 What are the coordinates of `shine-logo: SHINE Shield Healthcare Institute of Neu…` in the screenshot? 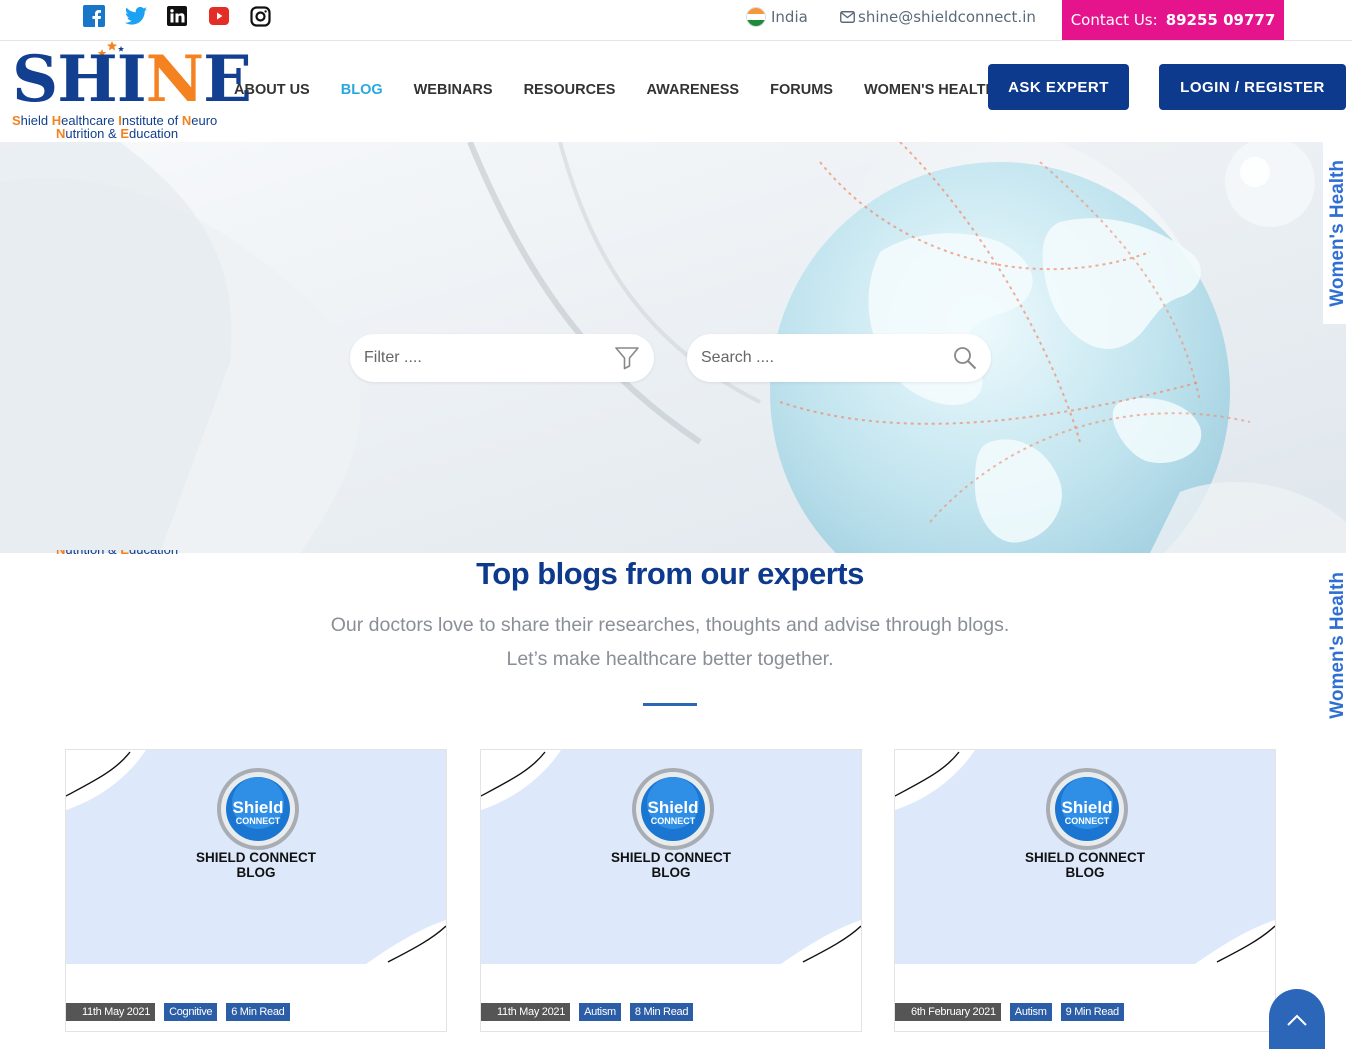 It's located at (132, 91).